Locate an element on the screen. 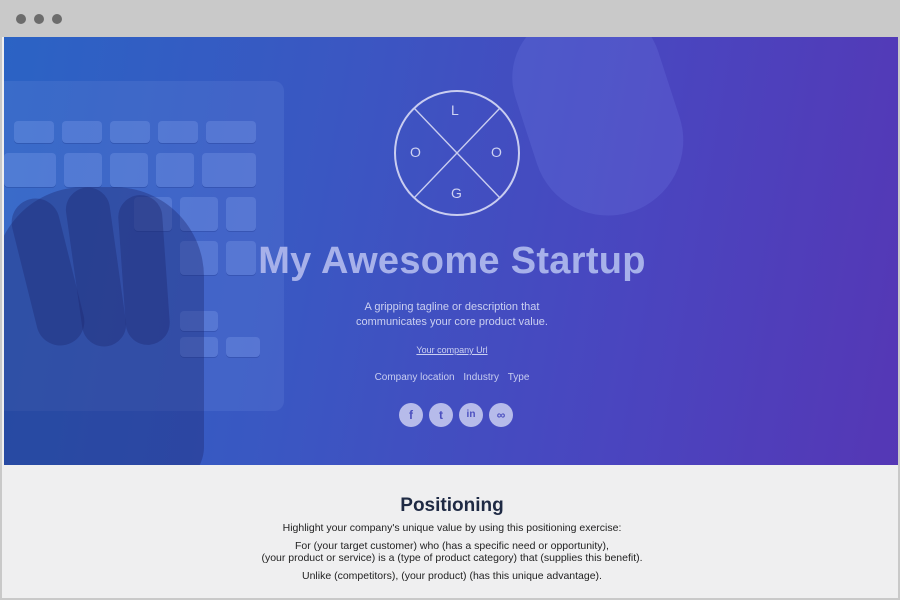 This screenshot has width=900, height=600. window-close-dot is located at coordinates (21, 19).